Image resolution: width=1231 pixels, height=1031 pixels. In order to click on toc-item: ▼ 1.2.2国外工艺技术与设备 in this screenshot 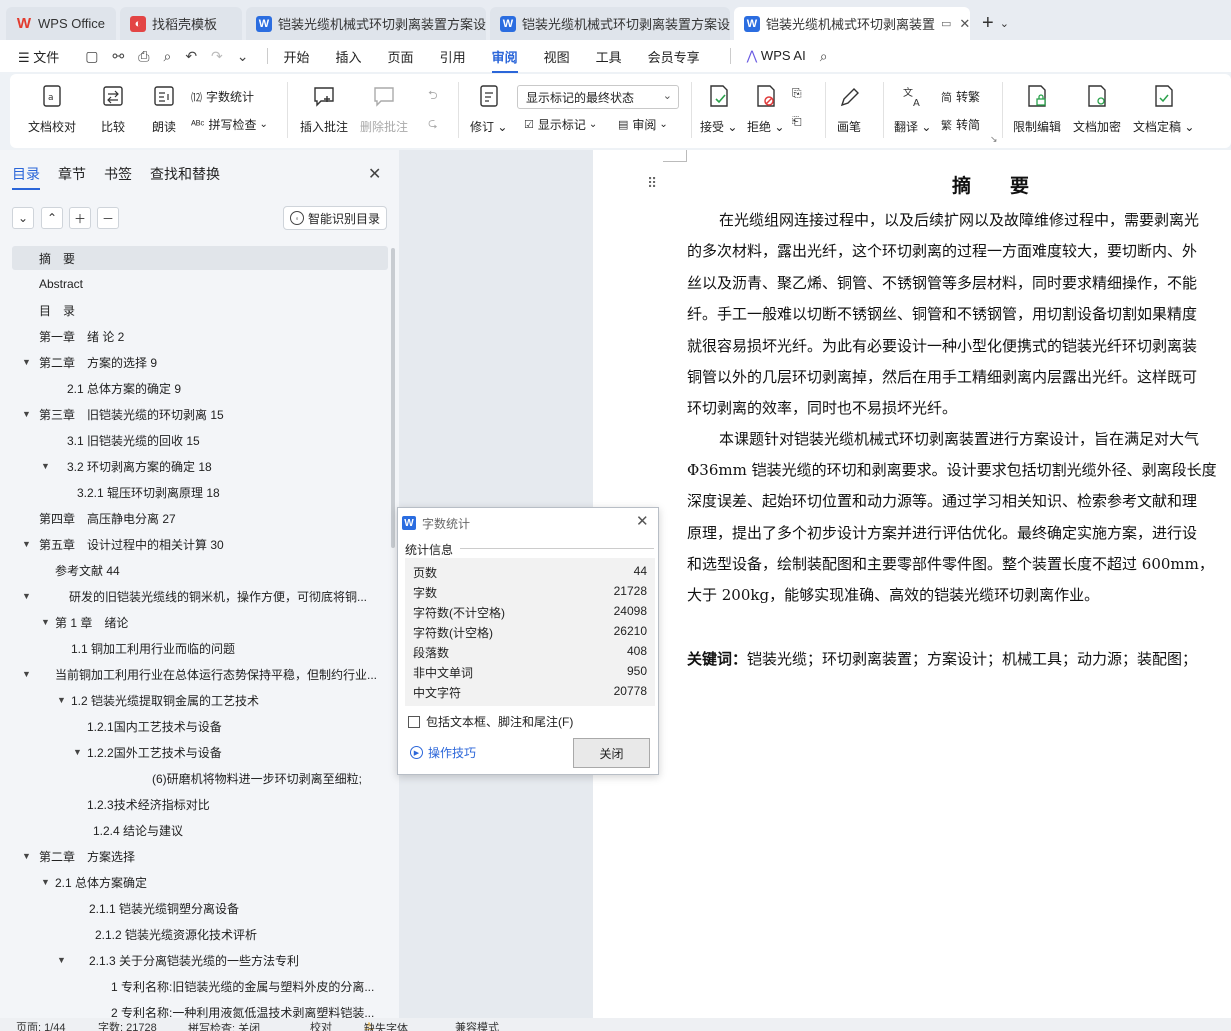, I will do `click(200, 752)`.